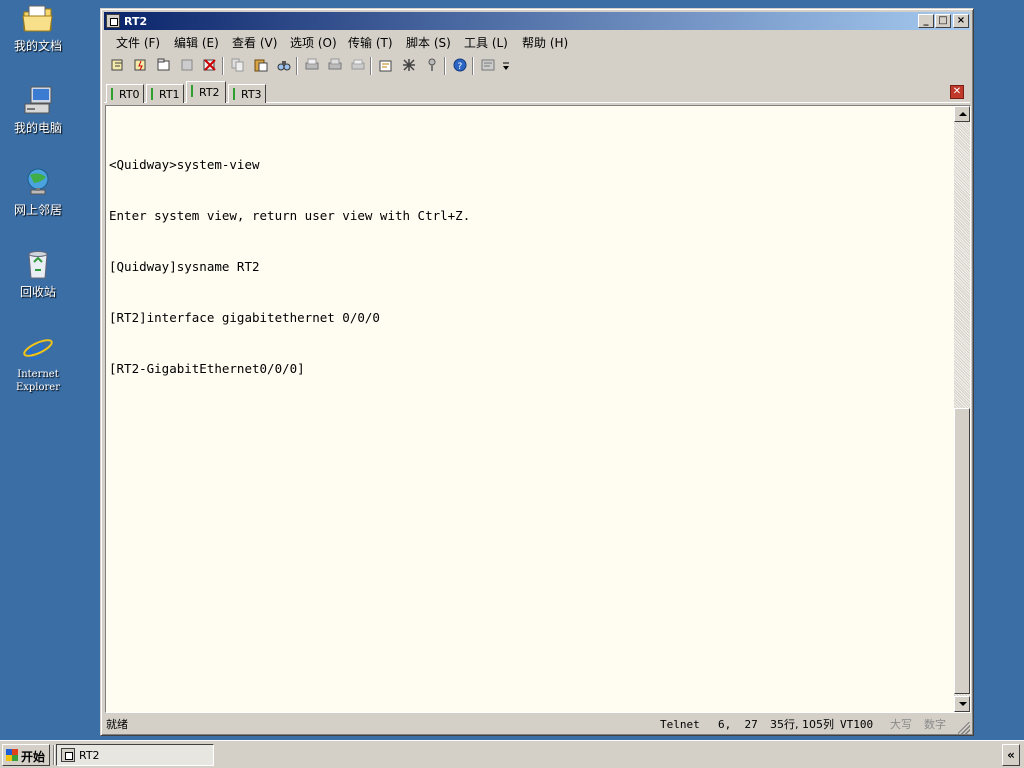 This screenshot has width=1024, height=768. I want to click on desktop-icon-internet-explorer: e Internet Explorer, so click(38, 362).